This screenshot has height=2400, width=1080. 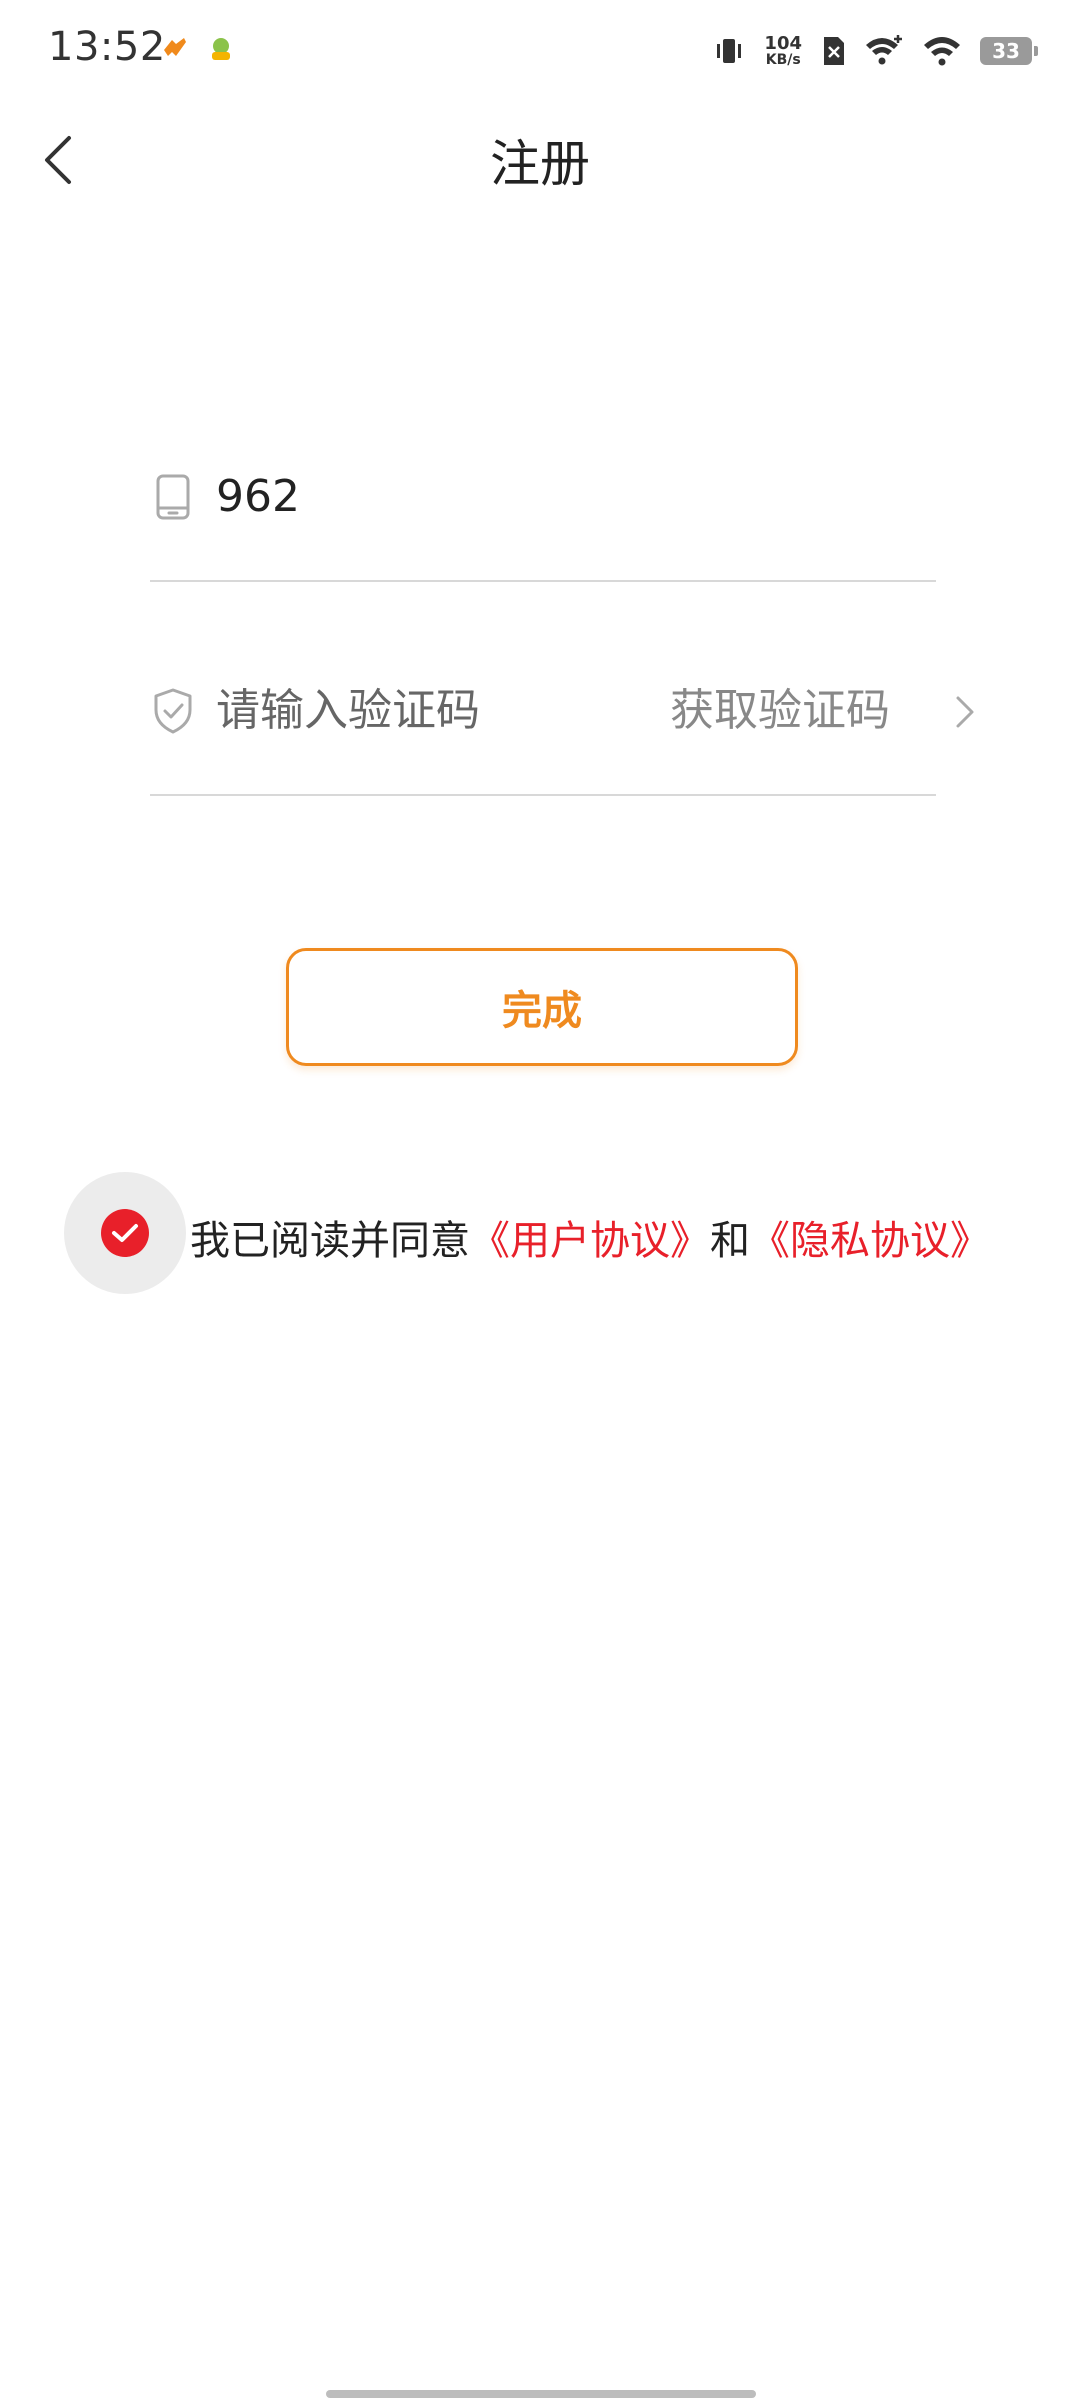 What do you see at coordinates (348, 711) in the screenshot?
I see `verification-code-input: 请输入验证码` at bounding box center [348, 711].